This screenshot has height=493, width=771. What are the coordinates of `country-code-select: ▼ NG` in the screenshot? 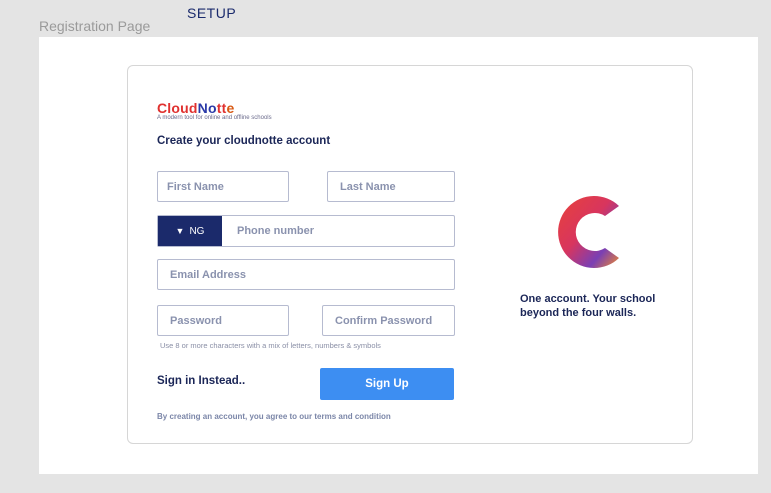 It's located at (190, 231).